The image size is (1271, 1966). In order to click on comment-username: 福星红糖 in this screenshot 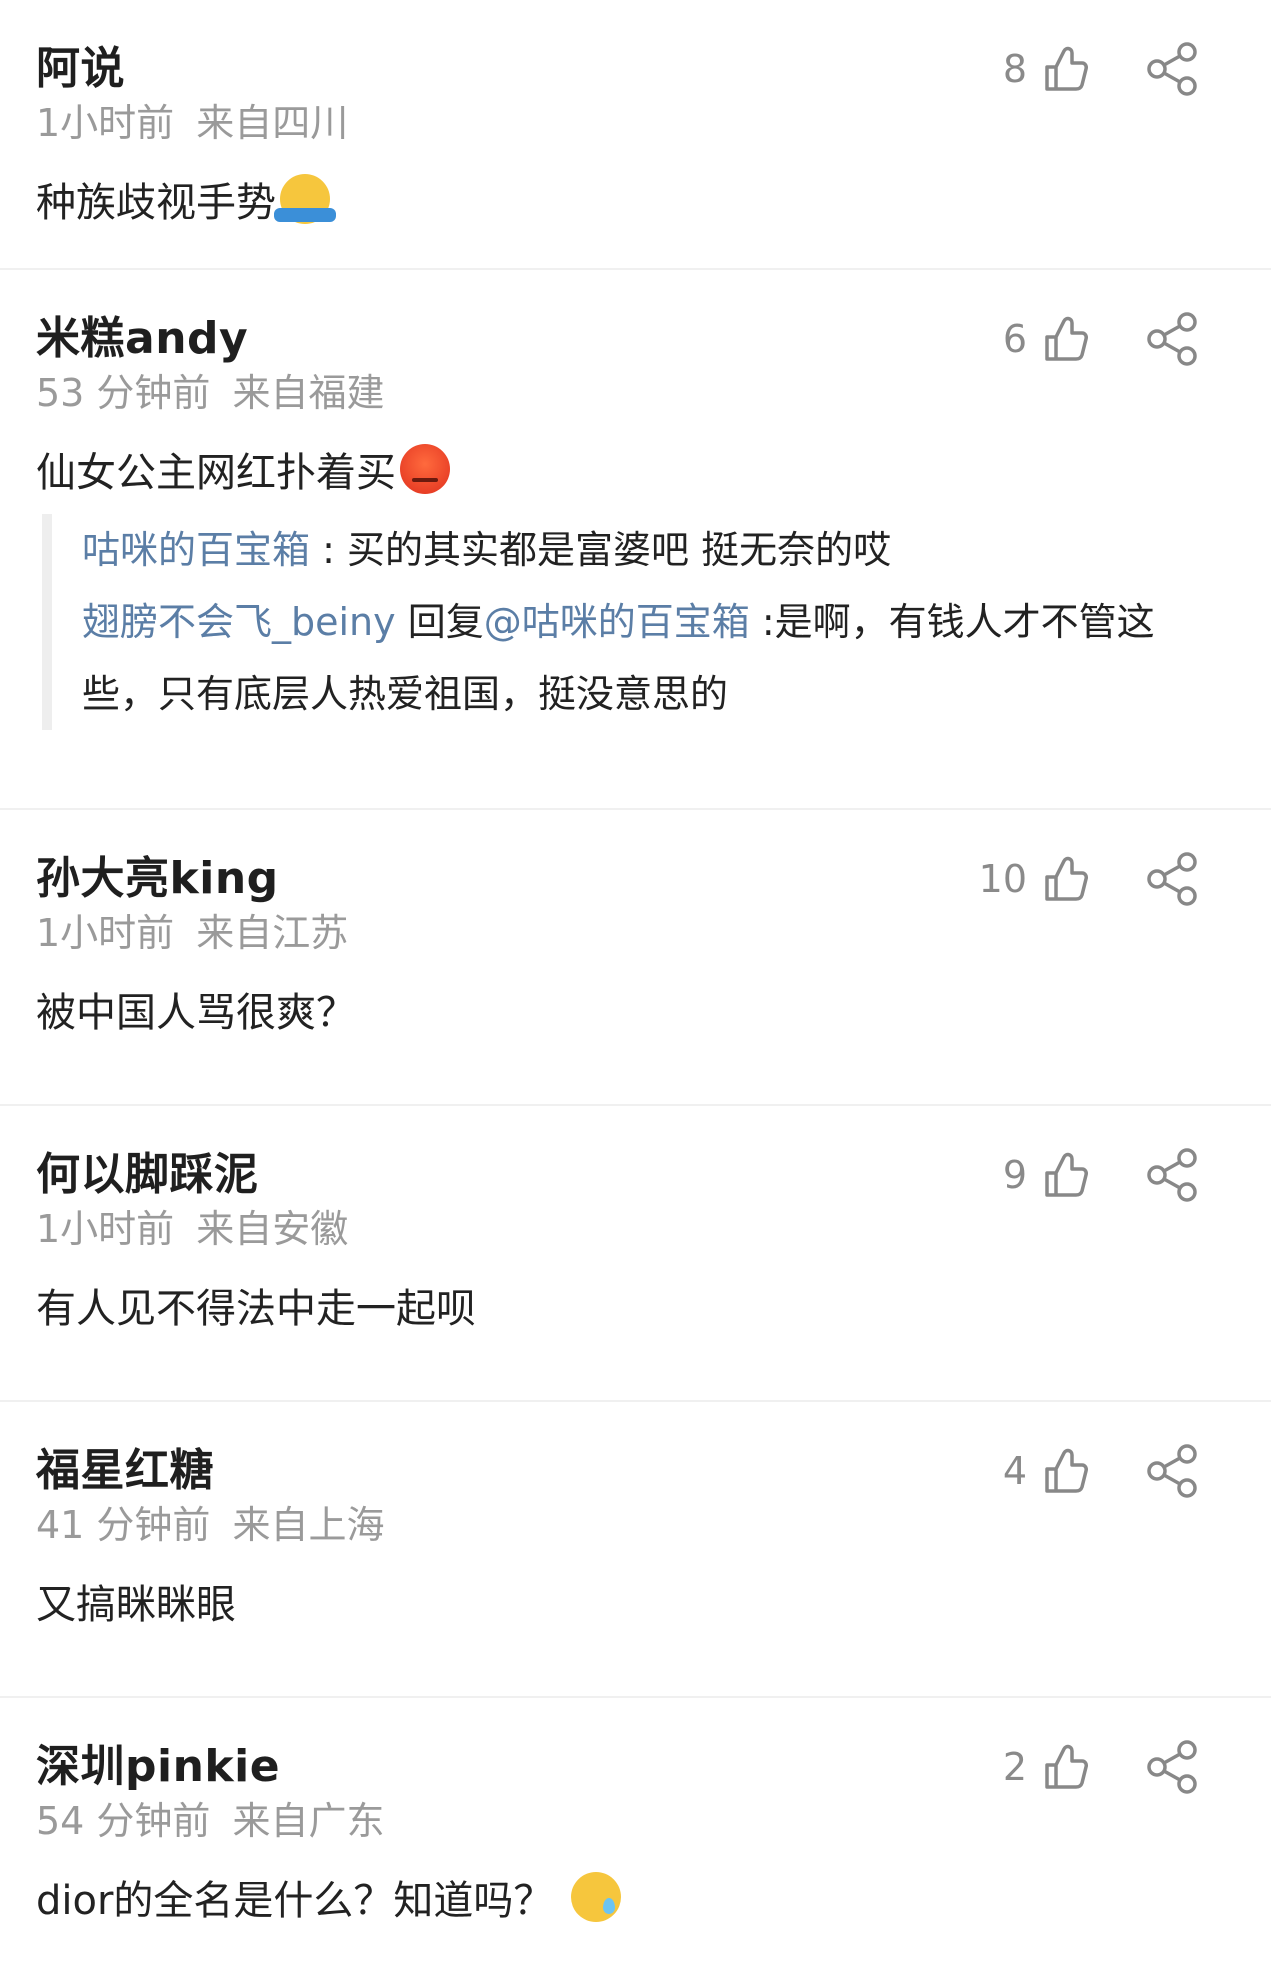, I will do `click(125, 1466)`.